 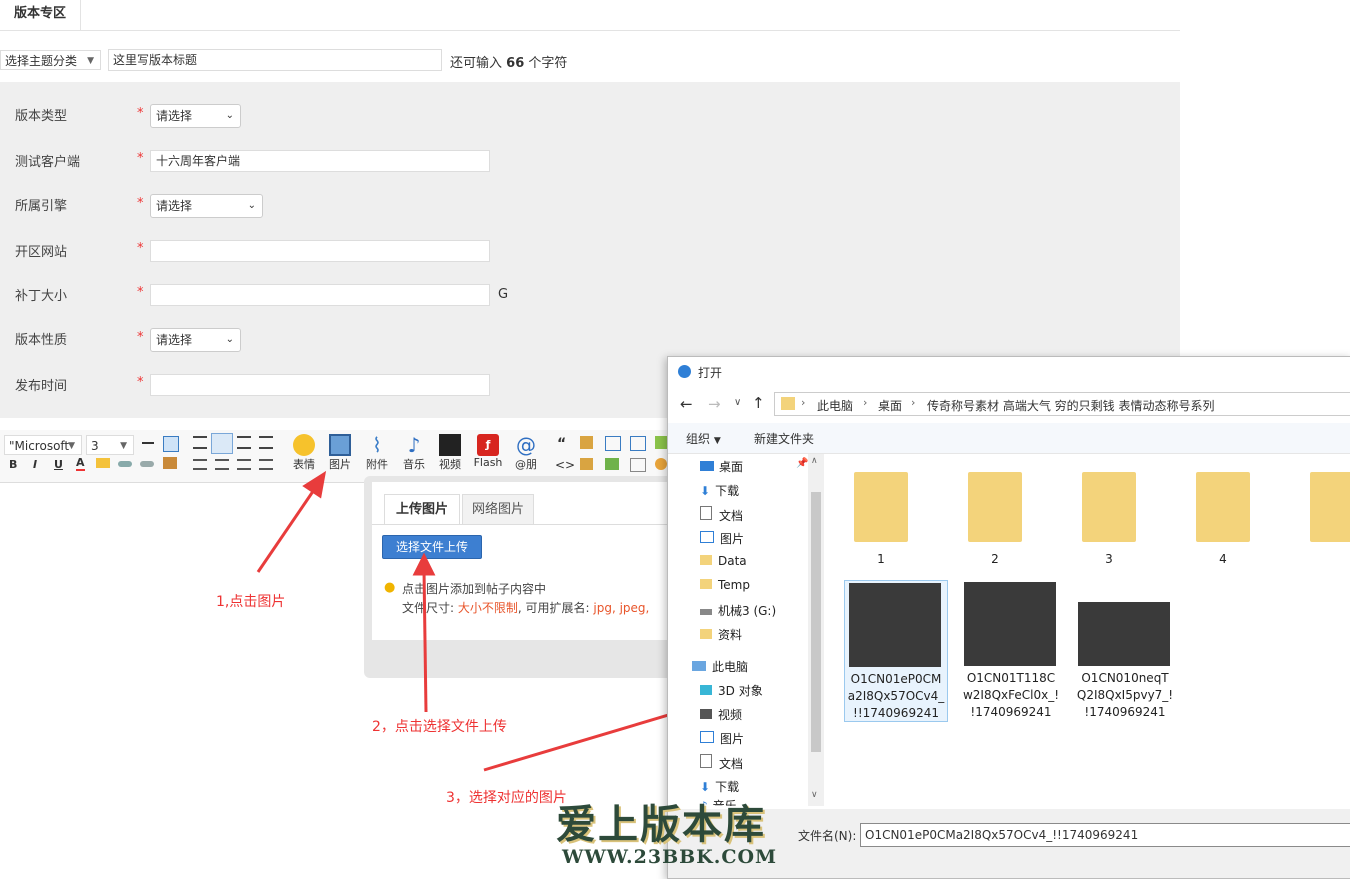 What do you see at coordinates (1125, 678) in the screenshot?
I see `file-name-line: O1CN010neqT` at bounding box center [1125, 678].